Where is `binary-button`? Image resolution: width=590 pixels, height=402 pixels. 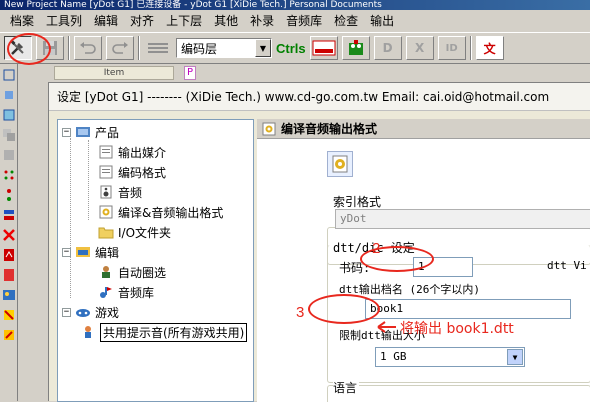 binary-button is located at coordinates (323, 48).